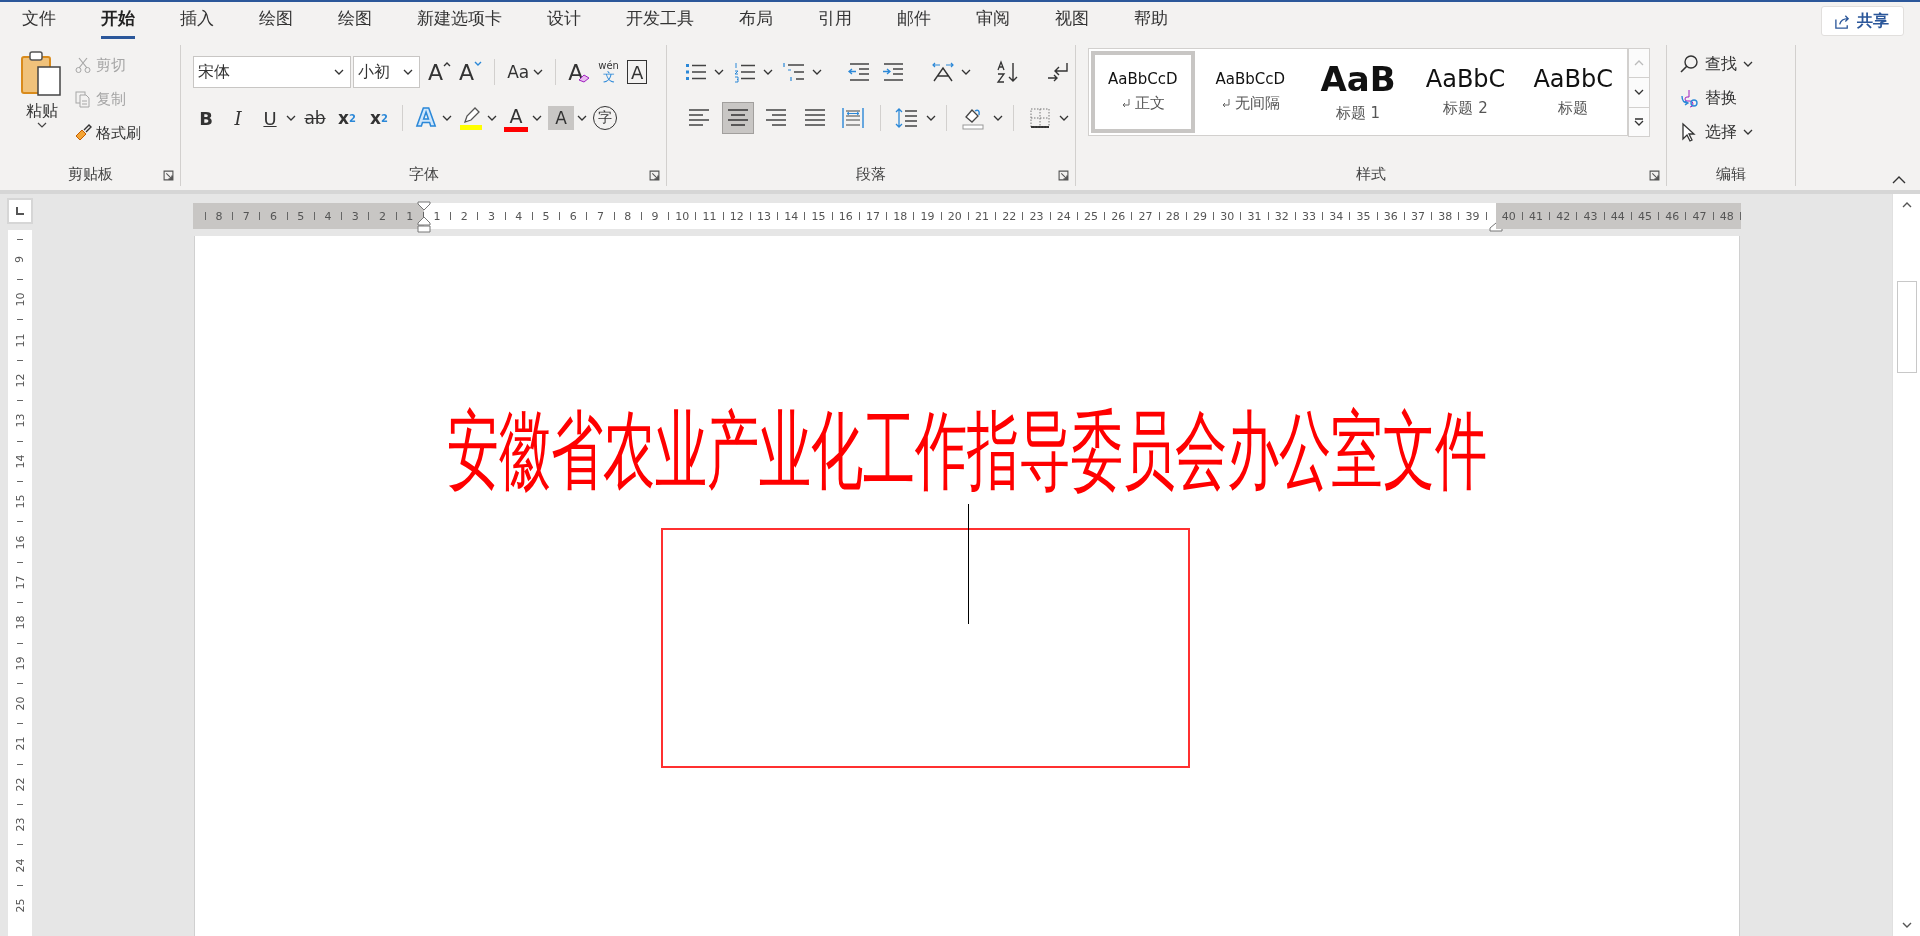  What do you see at coordinates (993, 21) in the screenshot?
I see `ribbon-tab: 审阅` at bounding box center [993, 21].